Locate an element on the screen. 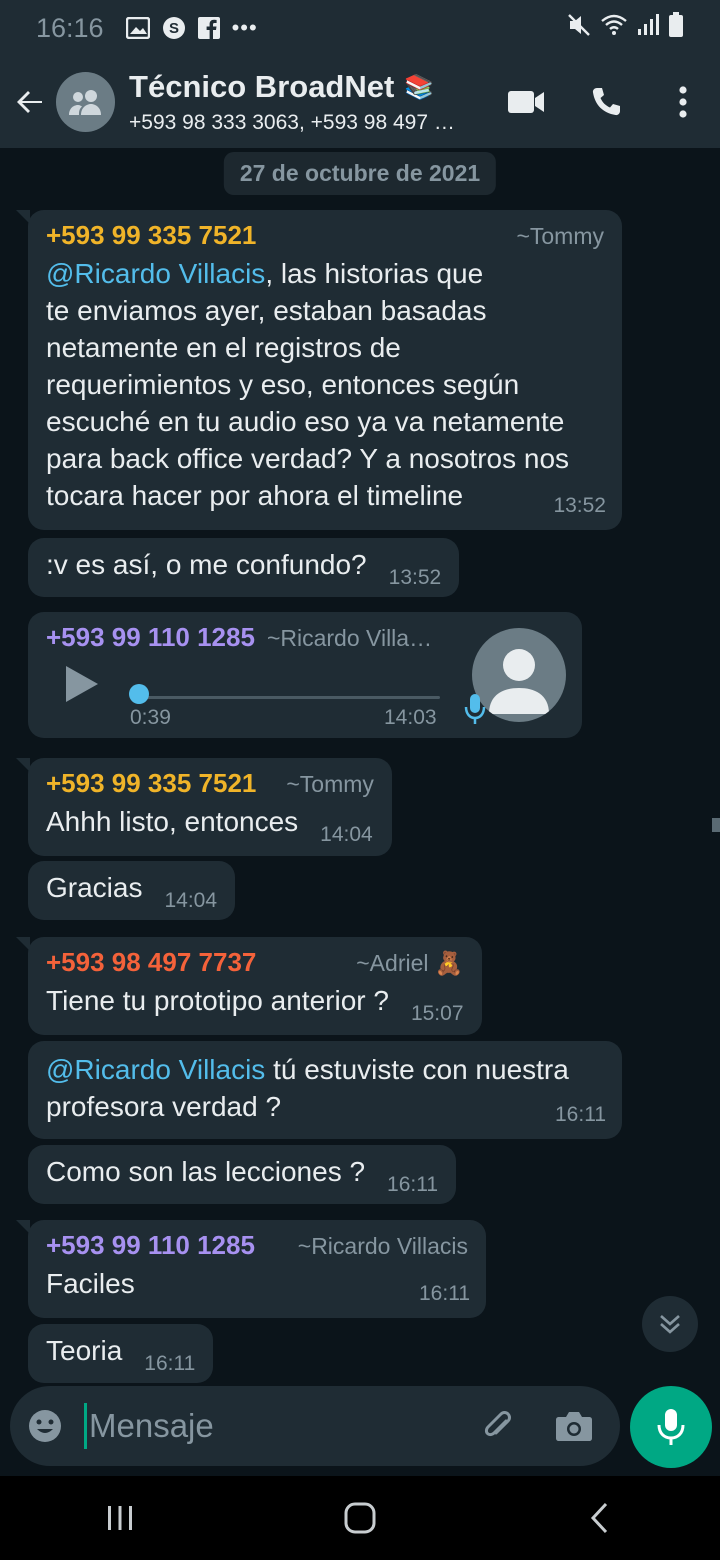 The height and width of the screenshot is (1560, 720). scroll-to-bottom-button is located at coordinates (670, 1324).